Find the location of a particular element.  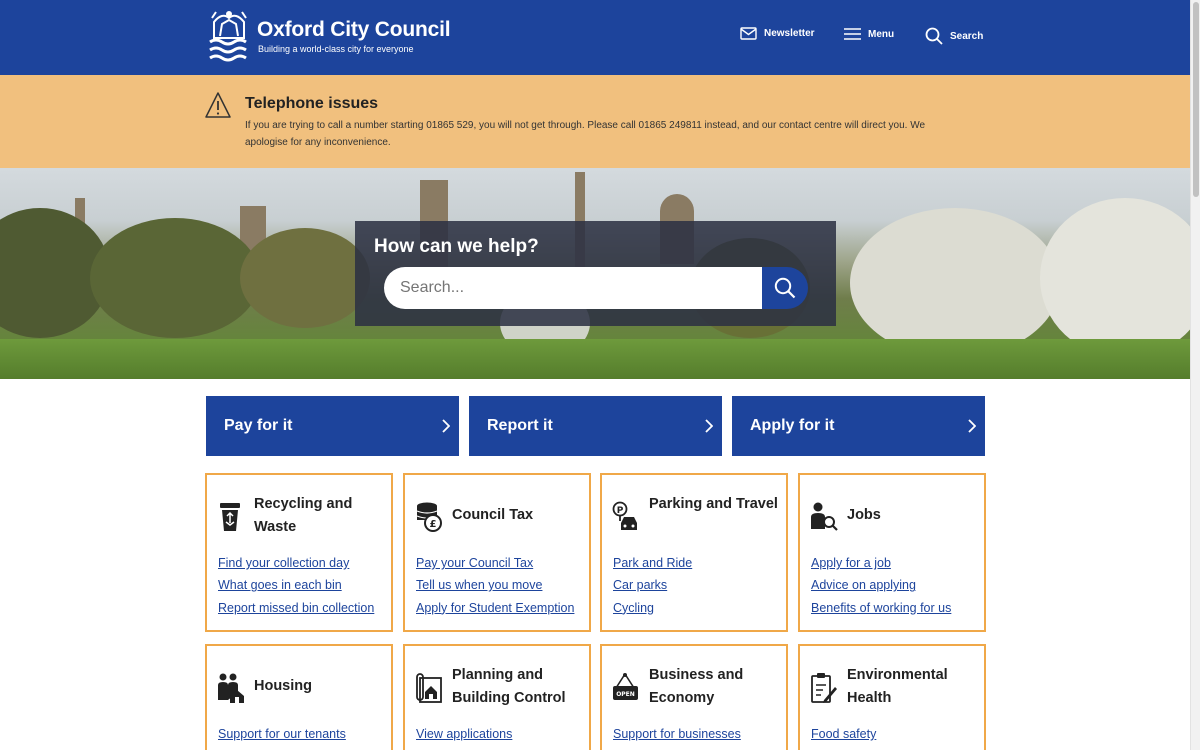

site-search-submit-button is located at coordinates (785, 288).